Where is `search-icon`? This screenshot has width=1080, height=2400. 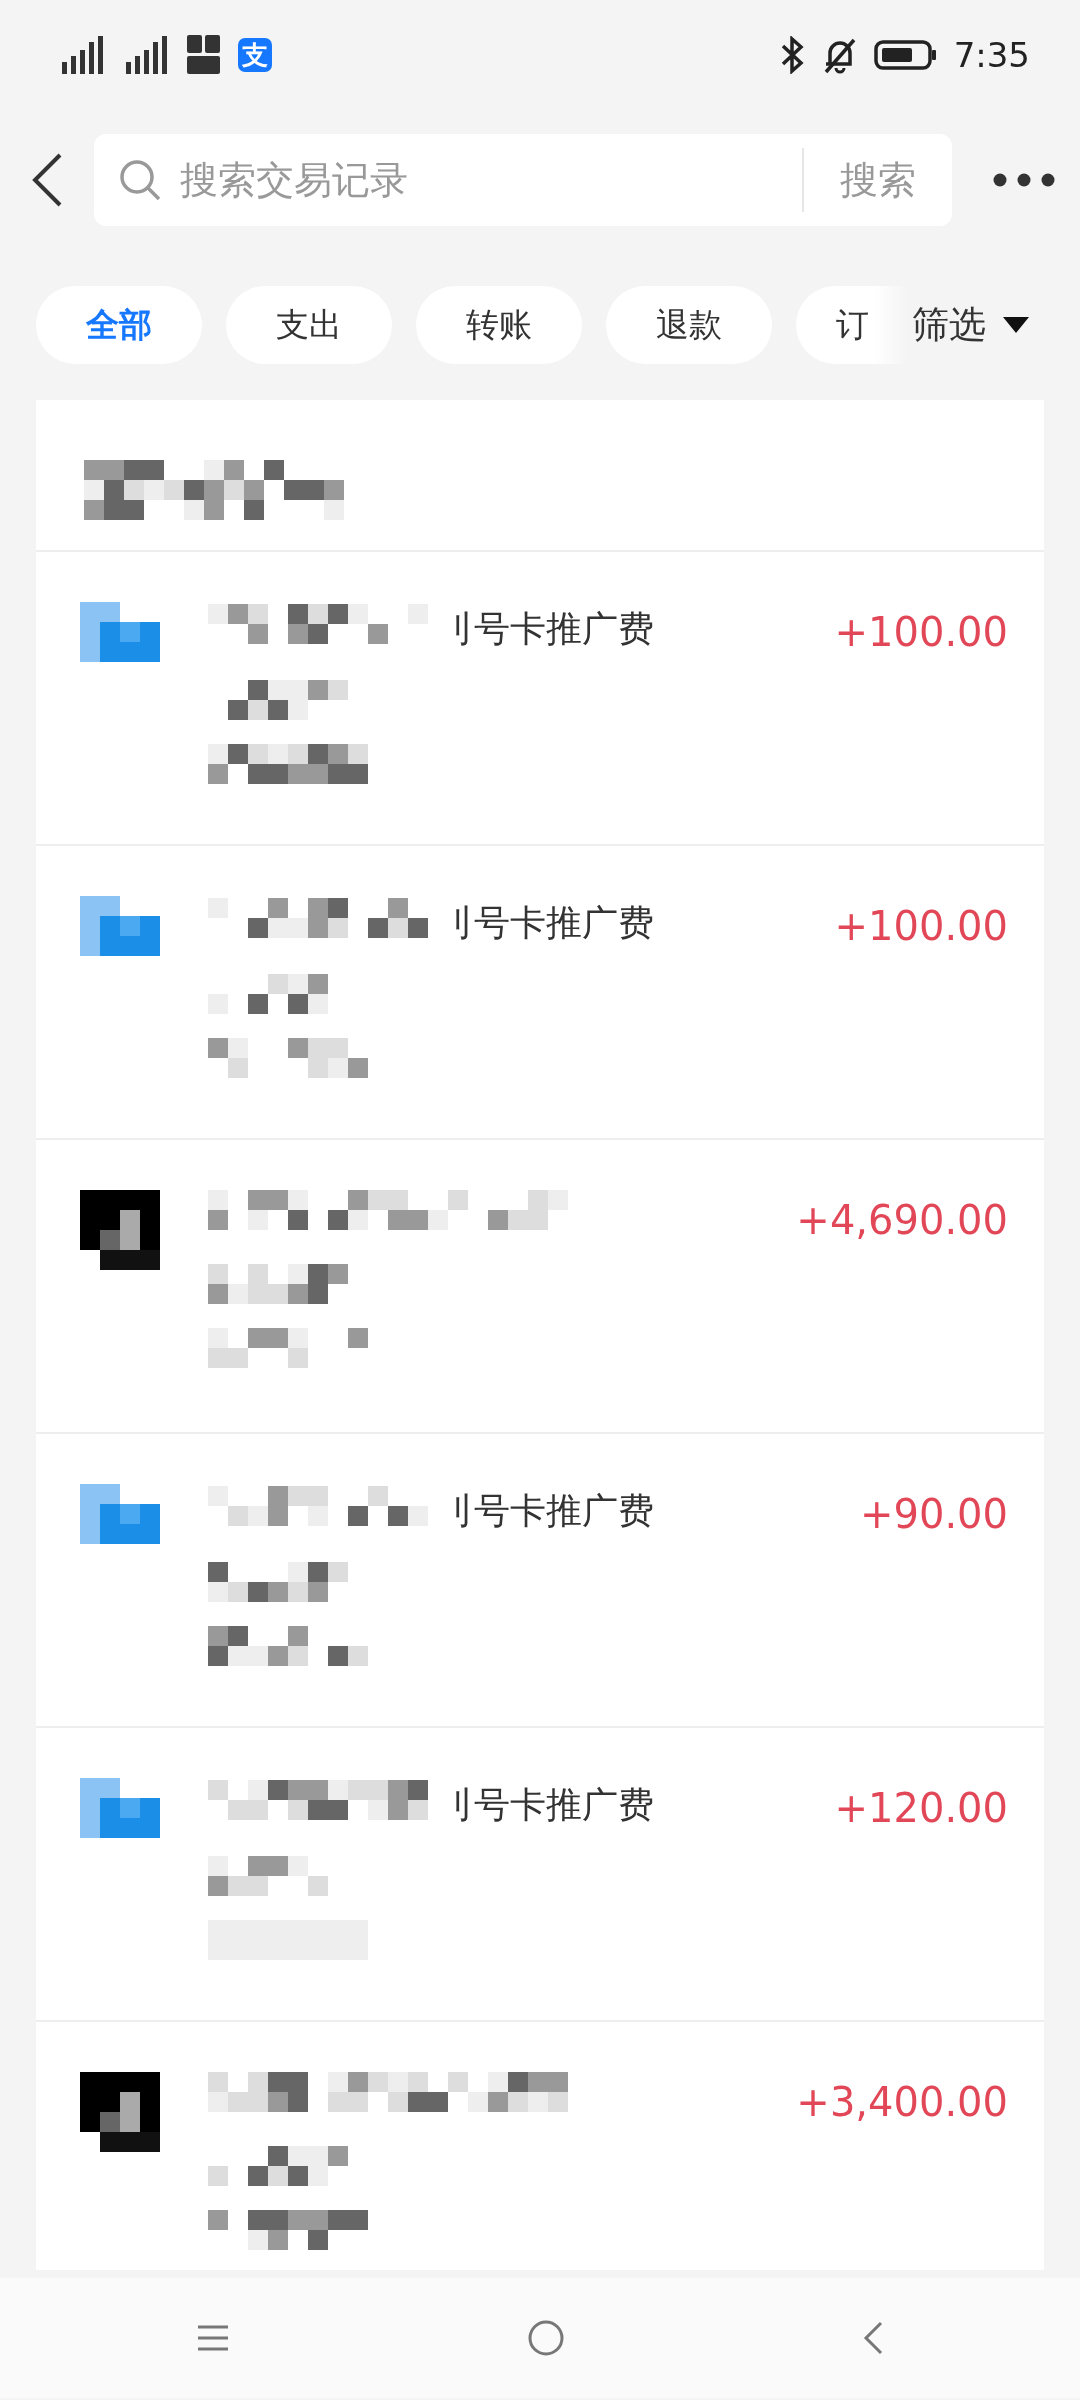
search-icon is located at coordinates (140, 180).